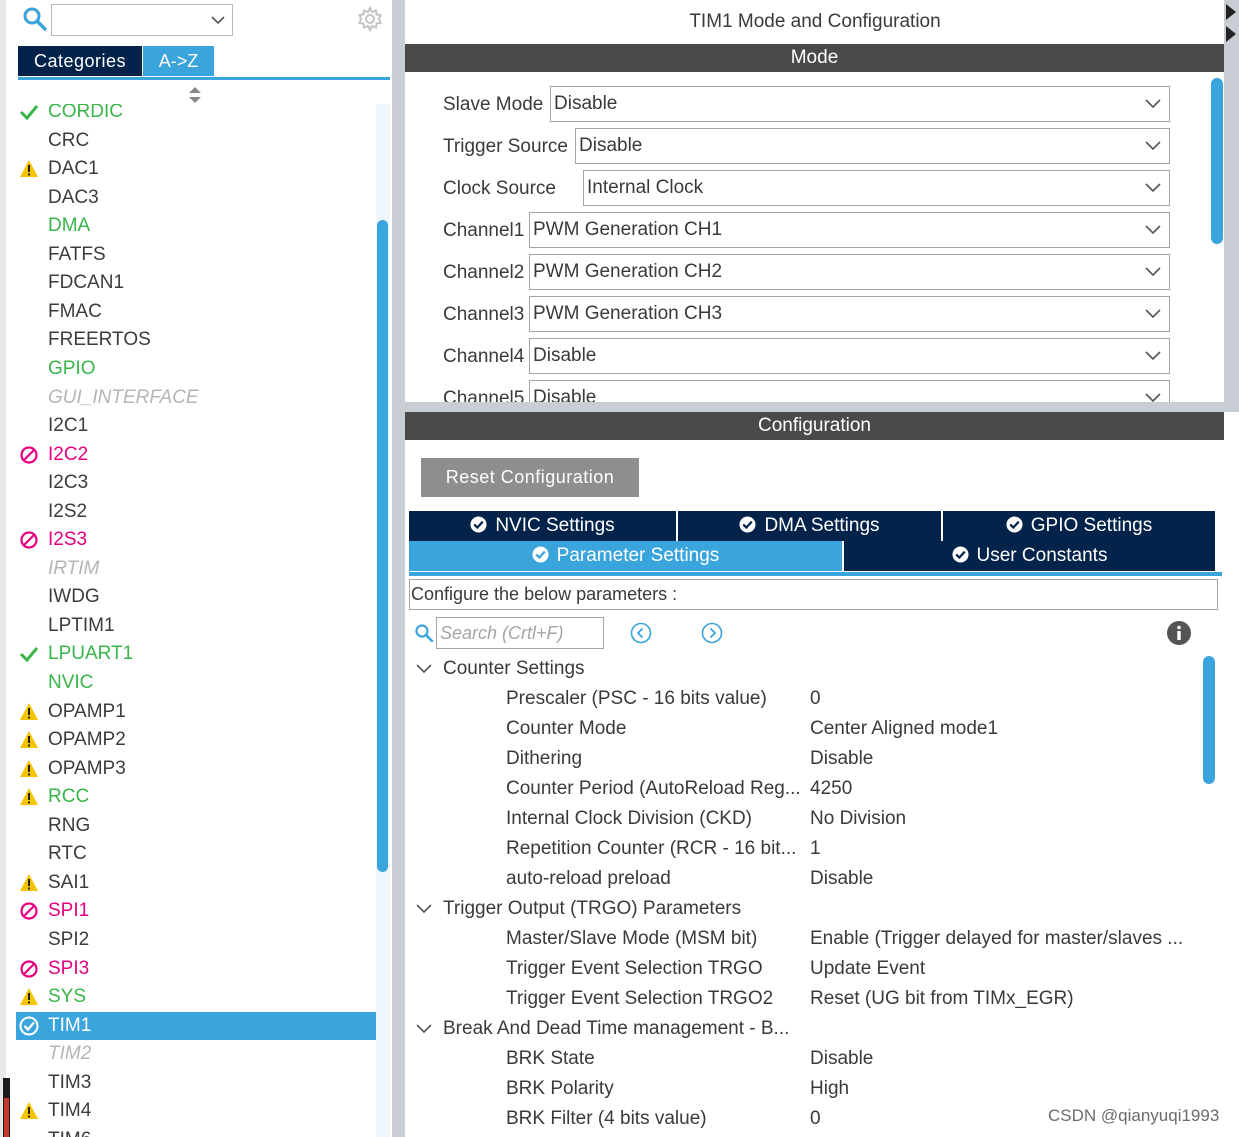 The width and height of the screenshot is (1239, 1137). I want to click on peripheral-item: RCC, so click(196, 797).